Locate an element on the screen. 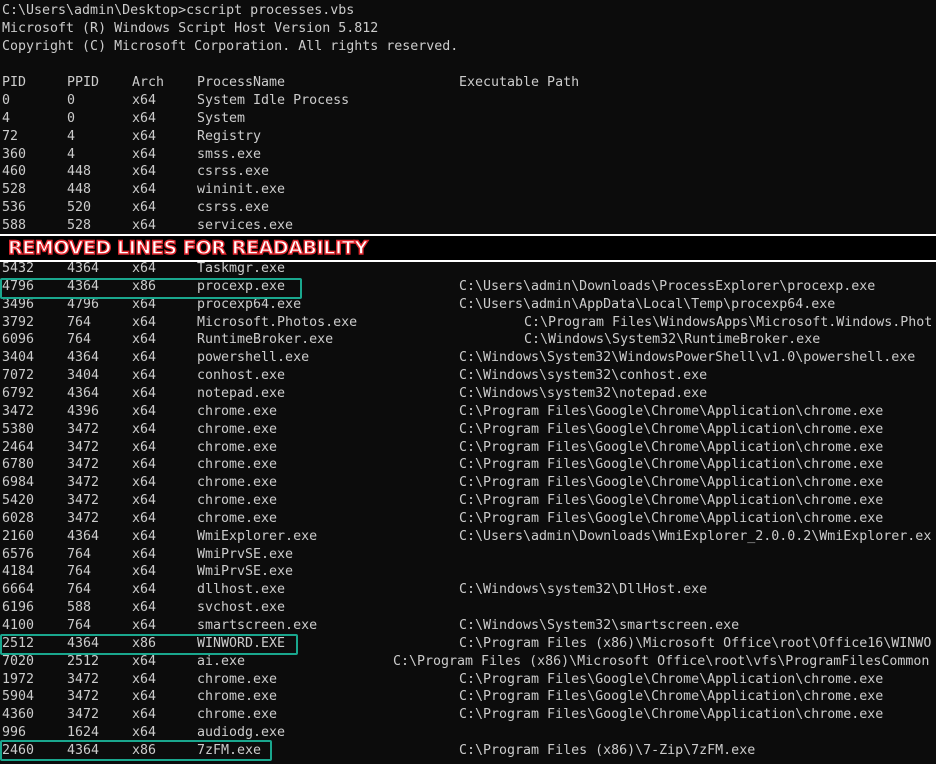  pid-cell: 536 is located at coordinates (14, 208).